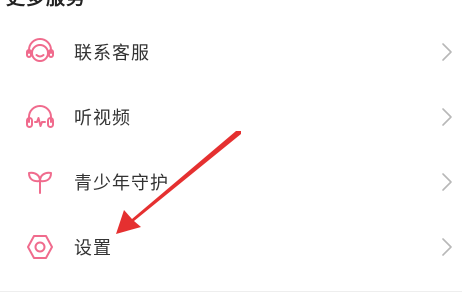  I want to click on sprout-icon, so click(40, 182).